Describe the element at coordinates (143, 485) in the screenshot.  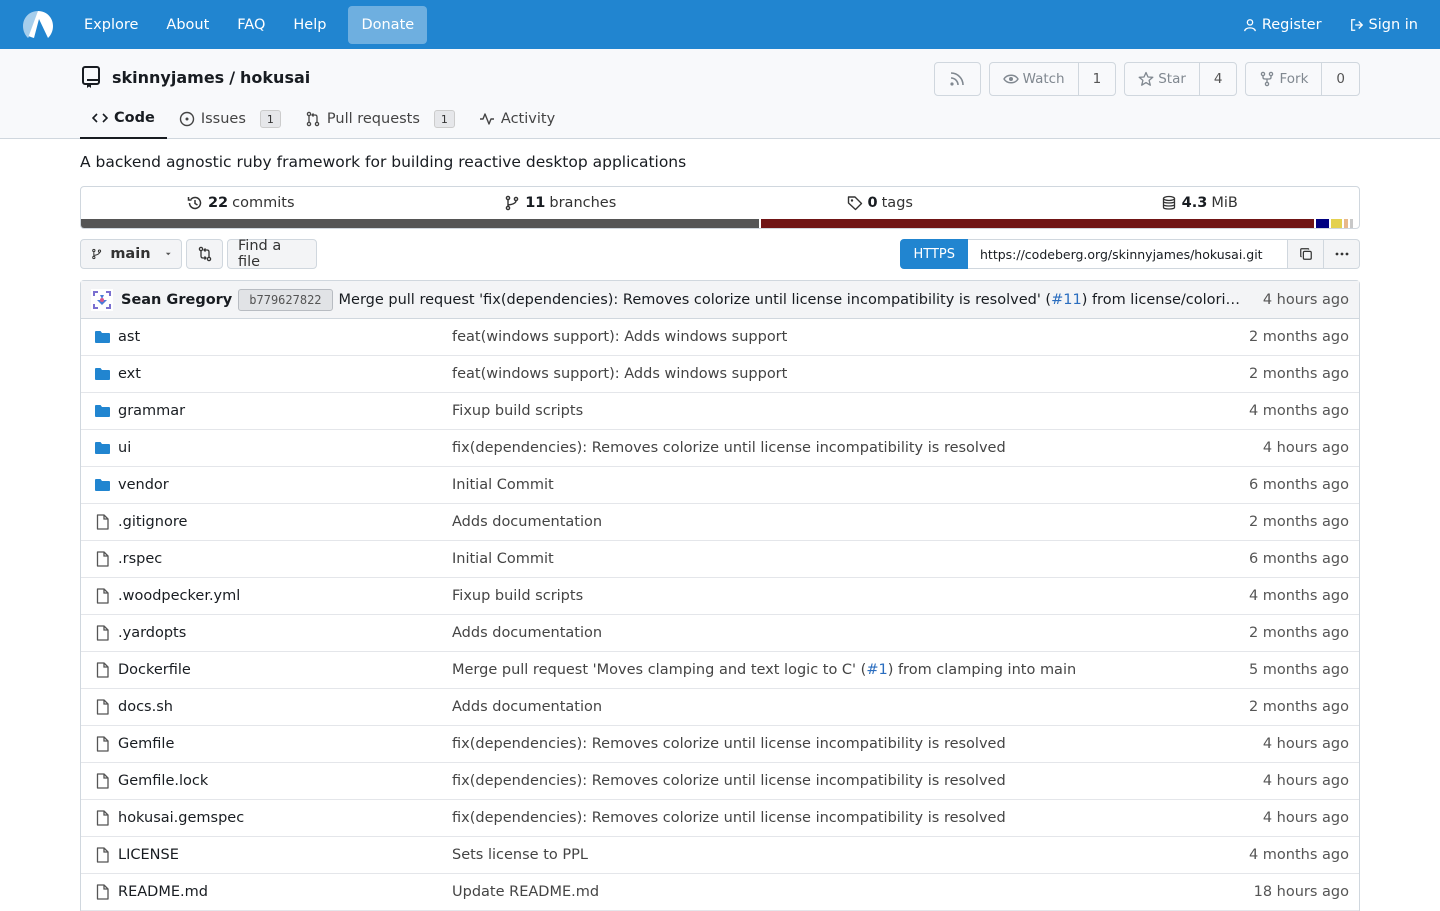
I see `file-name: vendor` at that location.